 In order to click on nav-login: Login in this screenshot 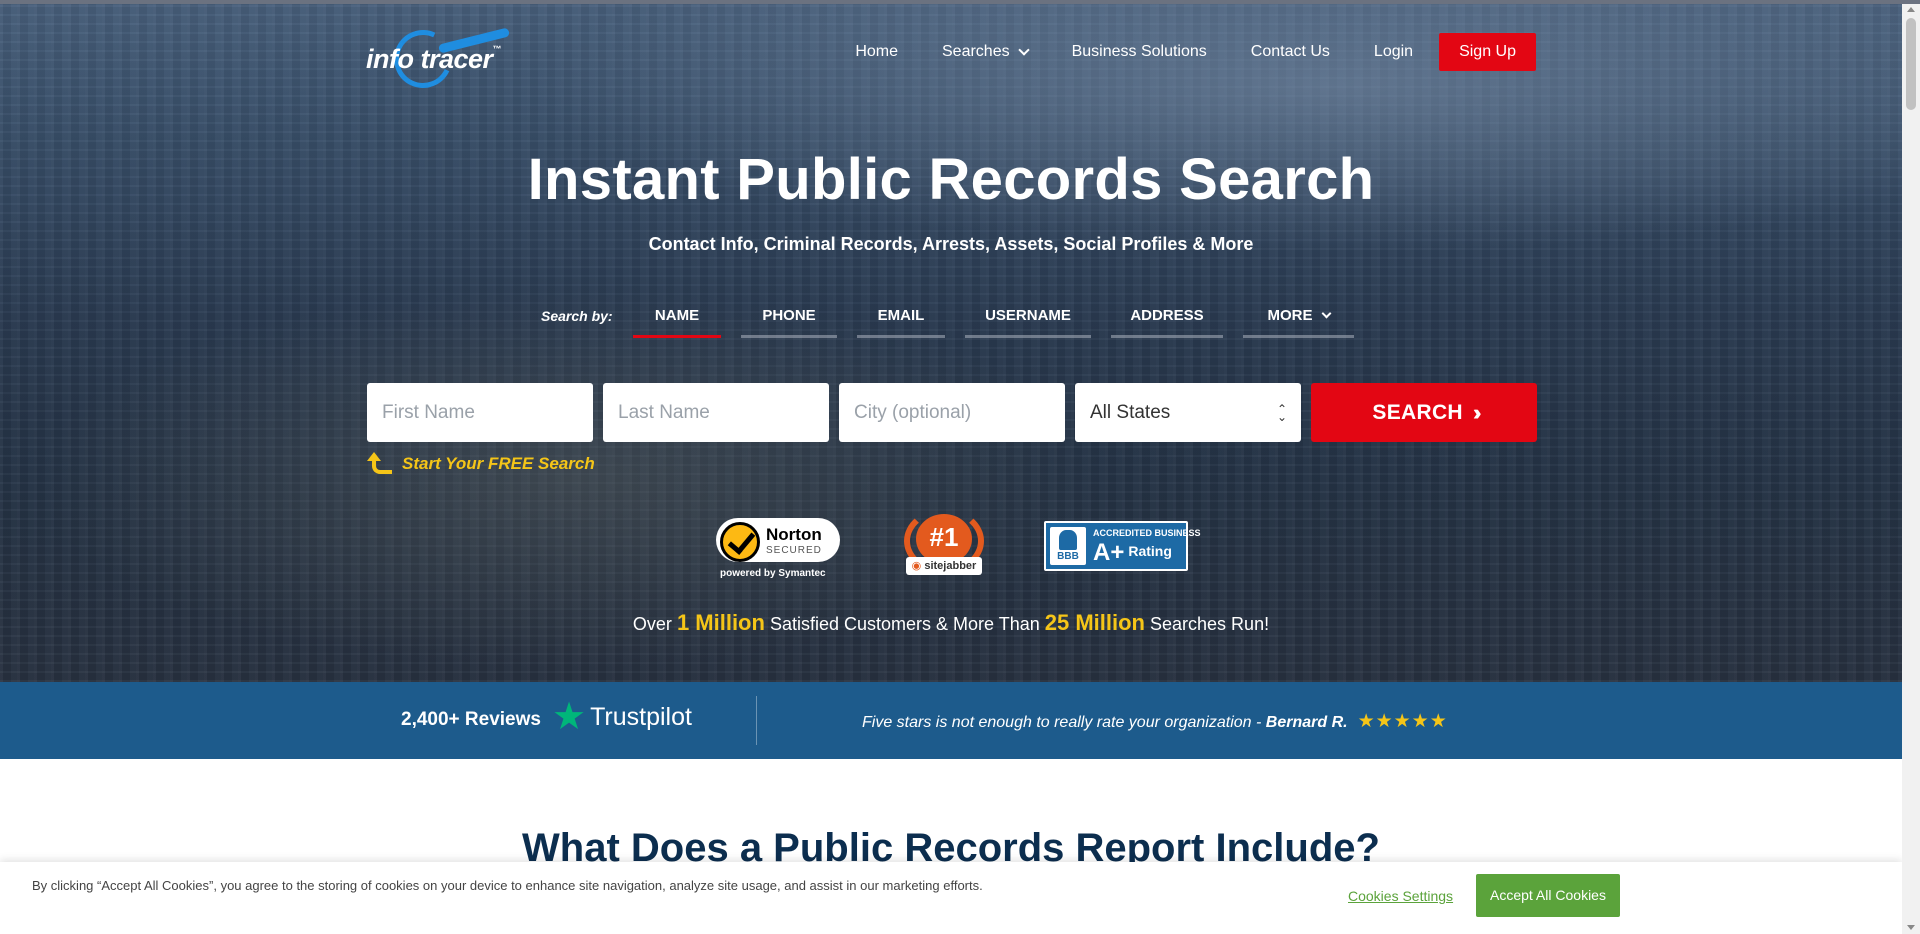, I will do `click(1393, 52)`.